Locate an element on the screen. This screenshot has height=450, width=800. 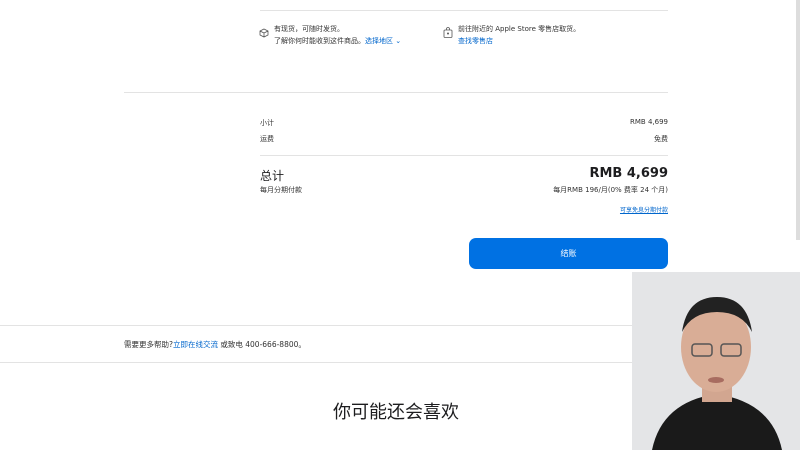
find-store-link: 查找零售店 is located at coordinates (475, 41).